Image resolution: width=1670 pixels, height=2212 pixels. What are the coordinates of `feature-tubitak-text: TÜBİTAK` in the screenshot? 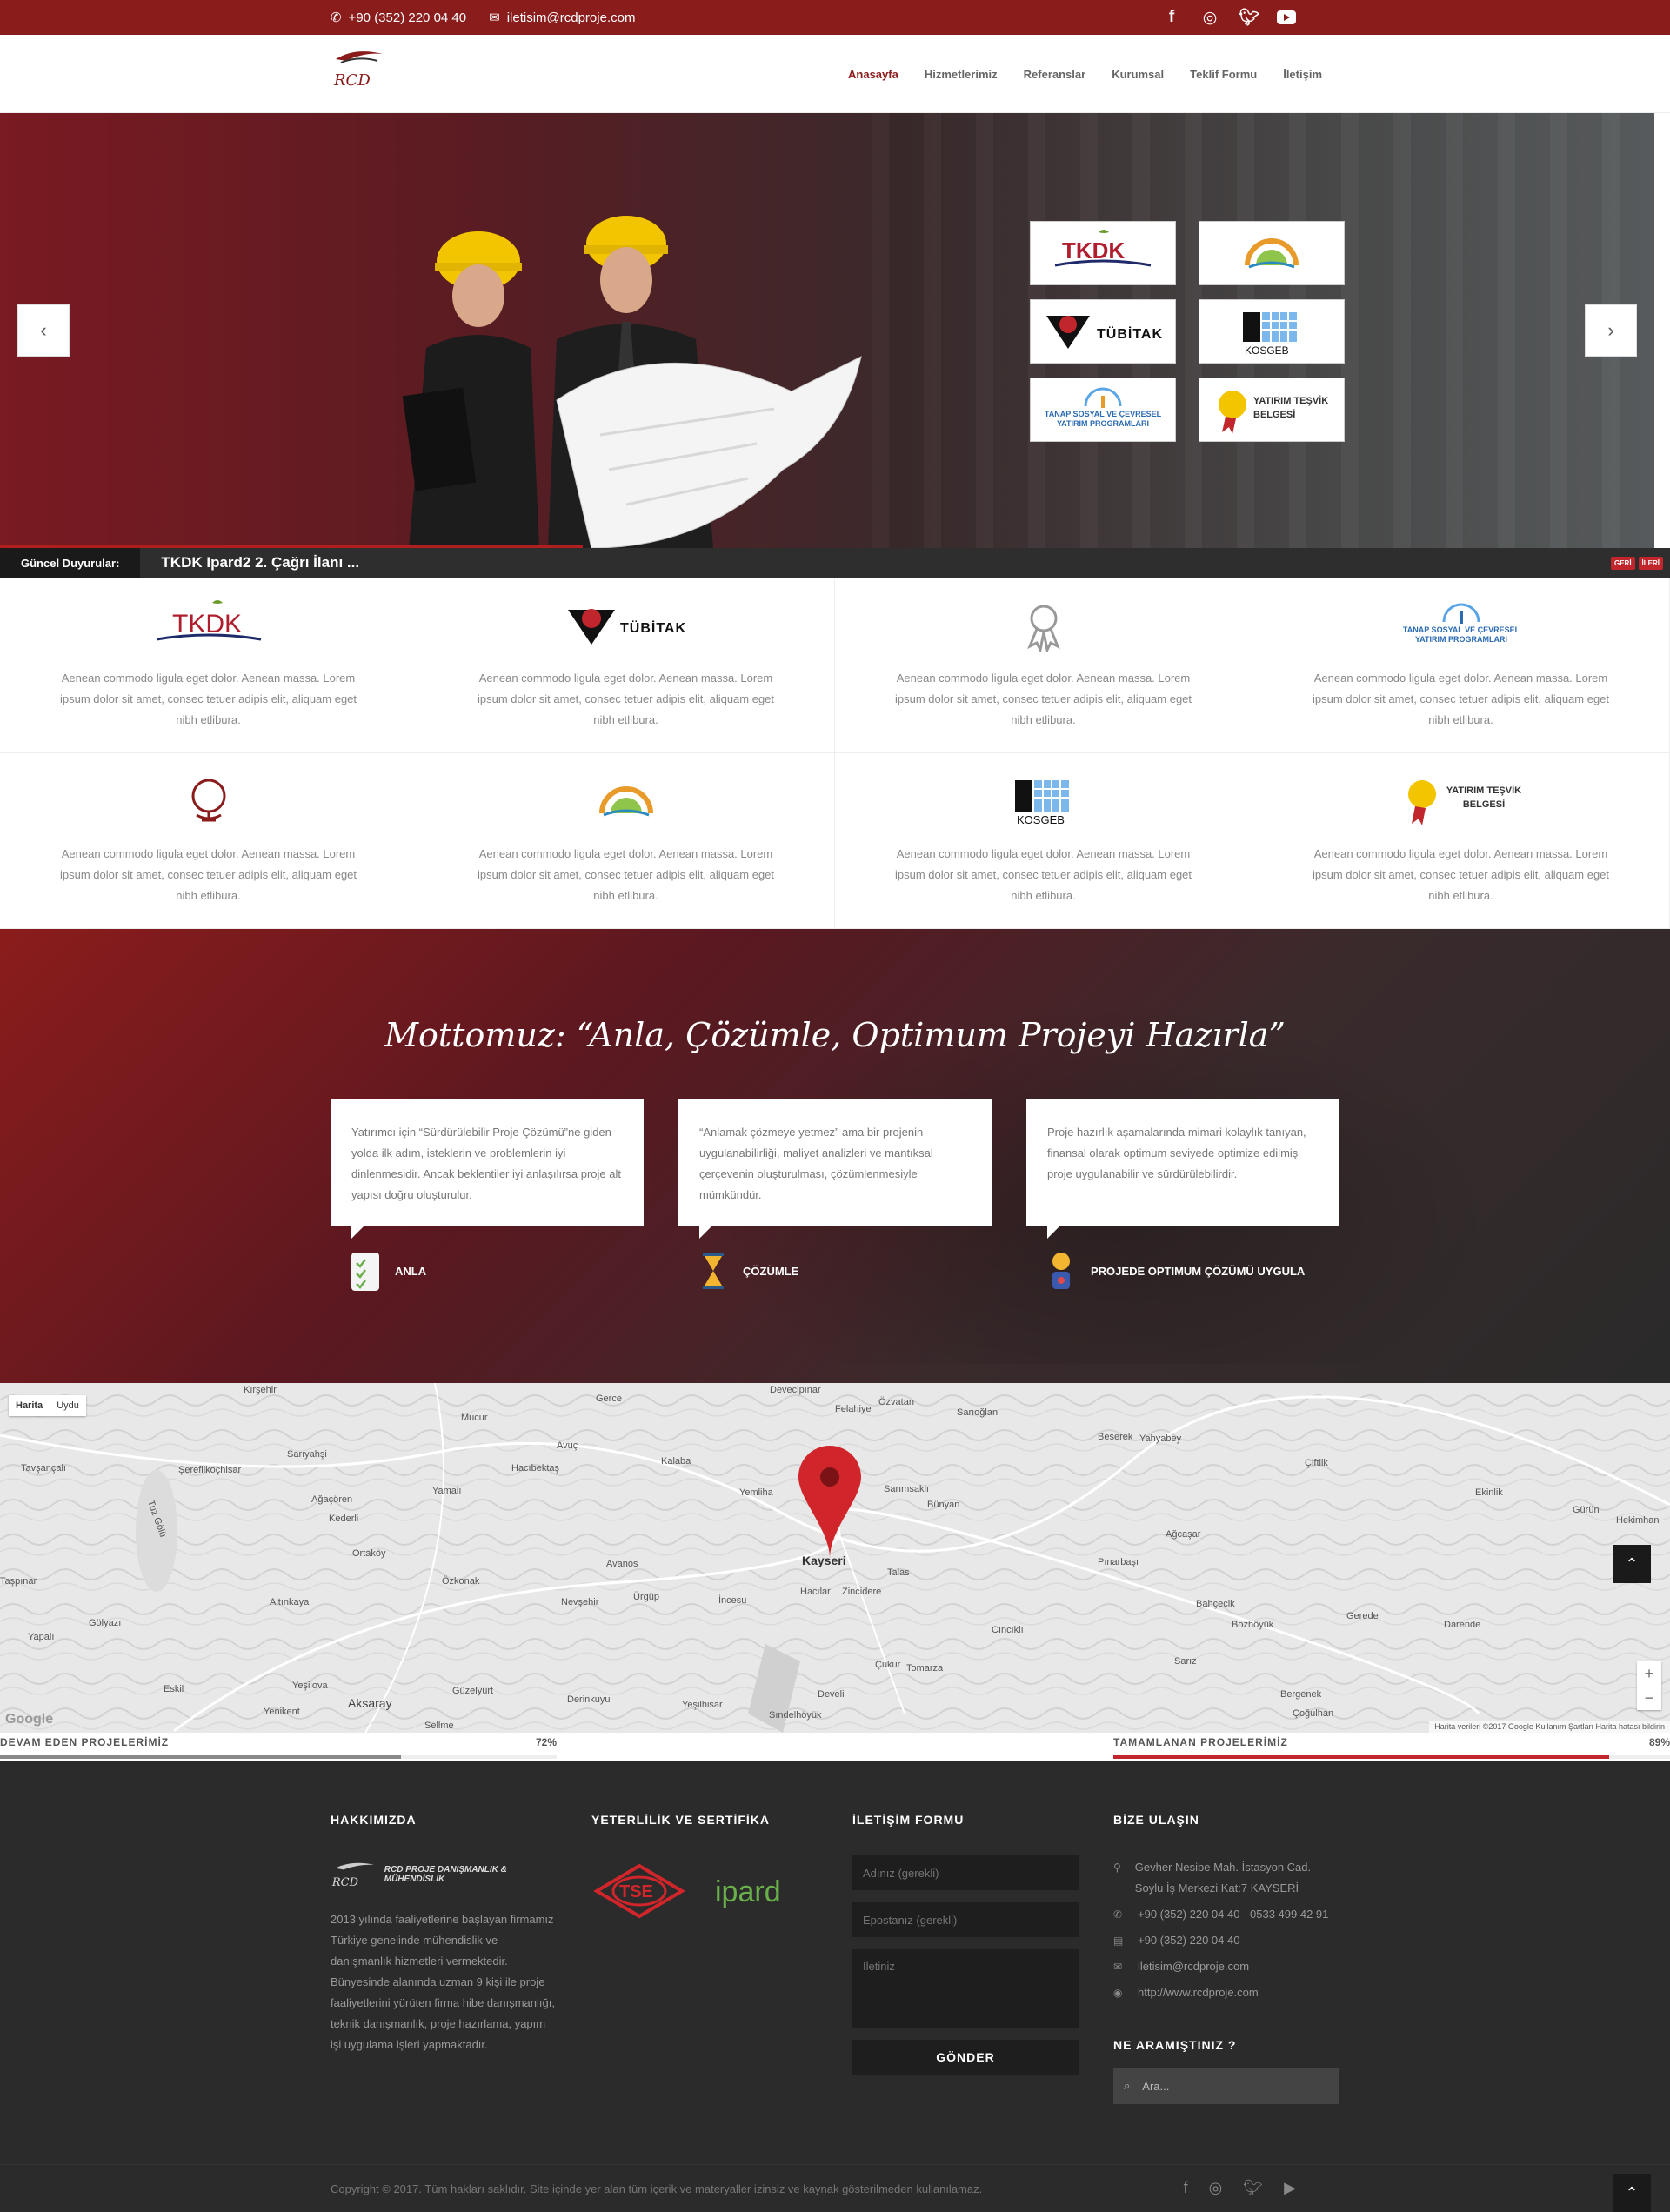 It's located at (653, 628).